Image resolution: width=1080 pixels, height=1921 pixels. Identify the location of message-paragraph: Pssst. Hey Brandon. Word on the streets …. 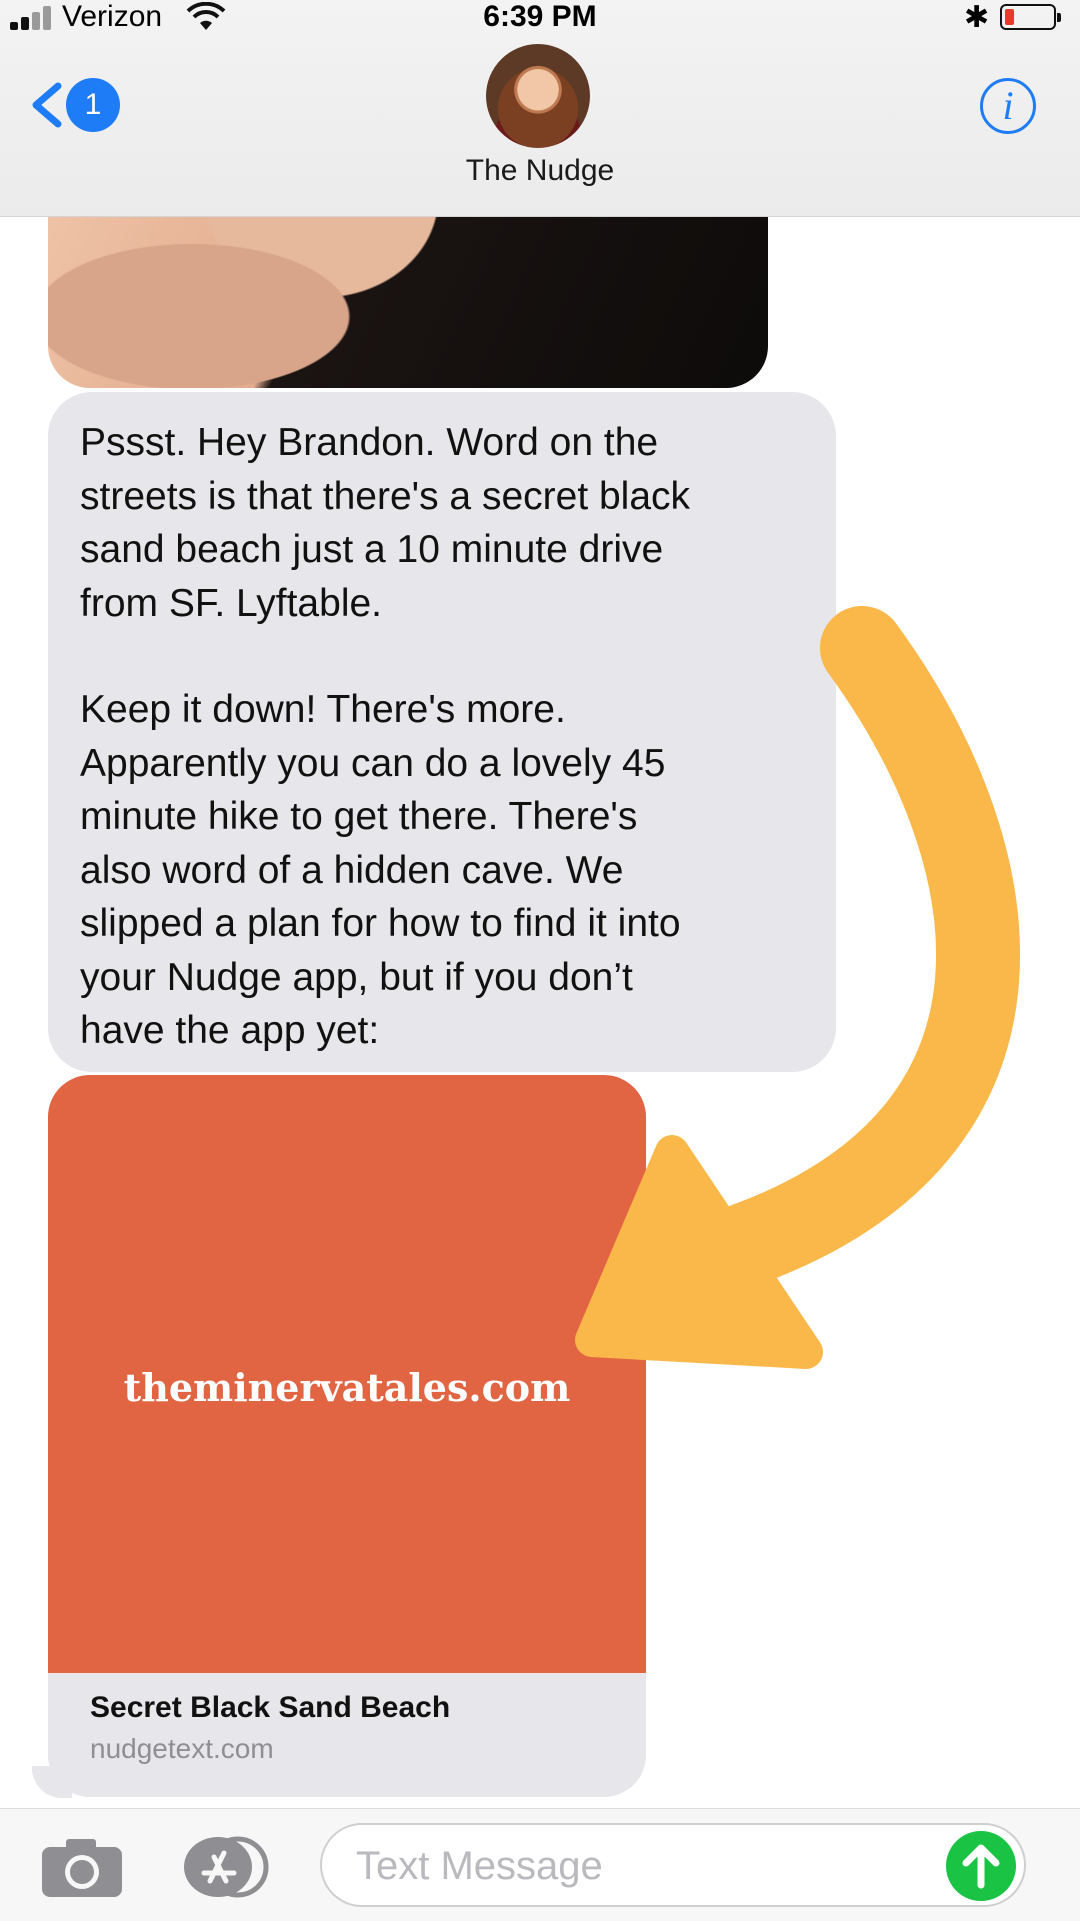
(385, 523).